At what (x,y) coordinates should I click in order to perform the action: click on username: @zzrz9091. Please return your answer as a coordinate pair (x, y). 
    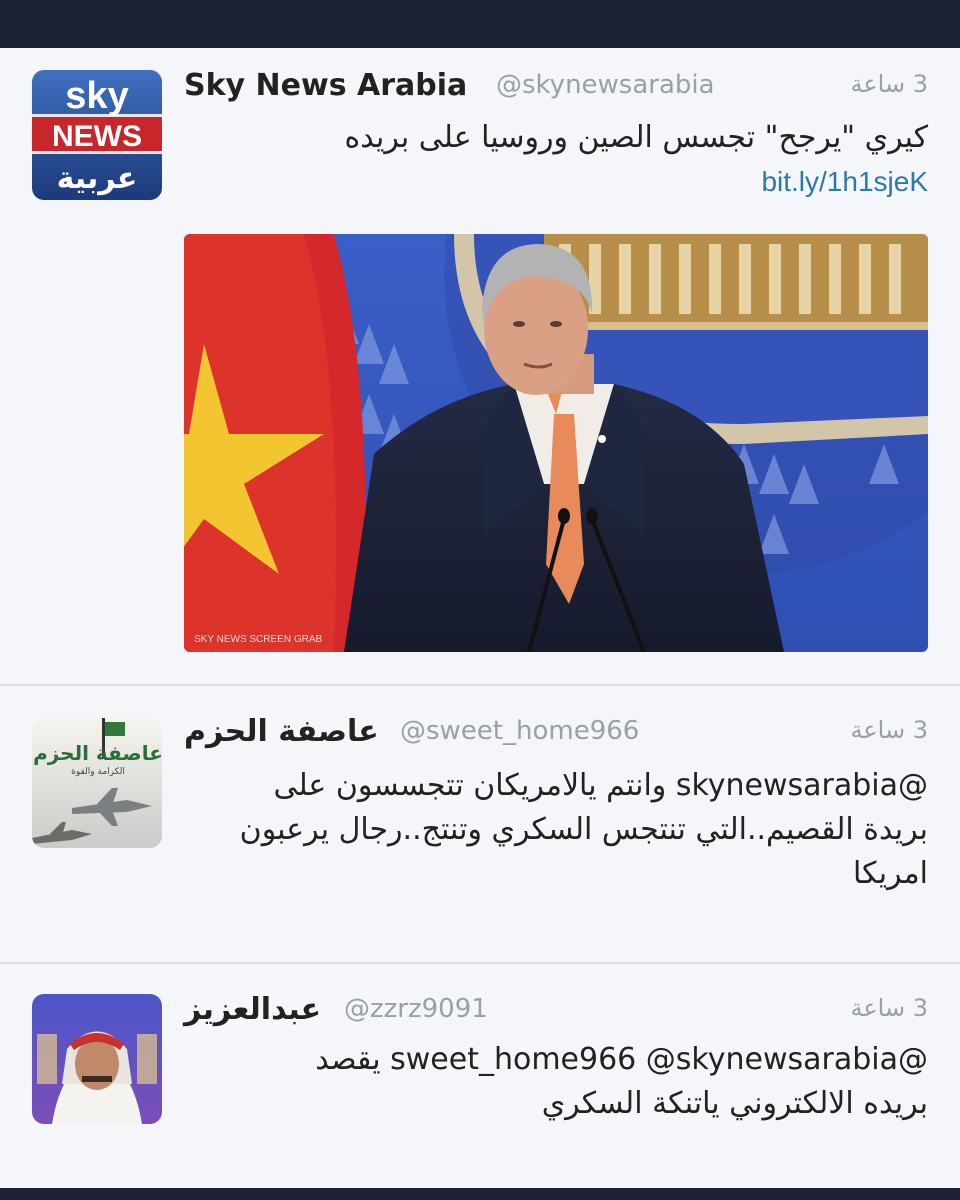
    Looking at the image, I should click on (416, 1009).